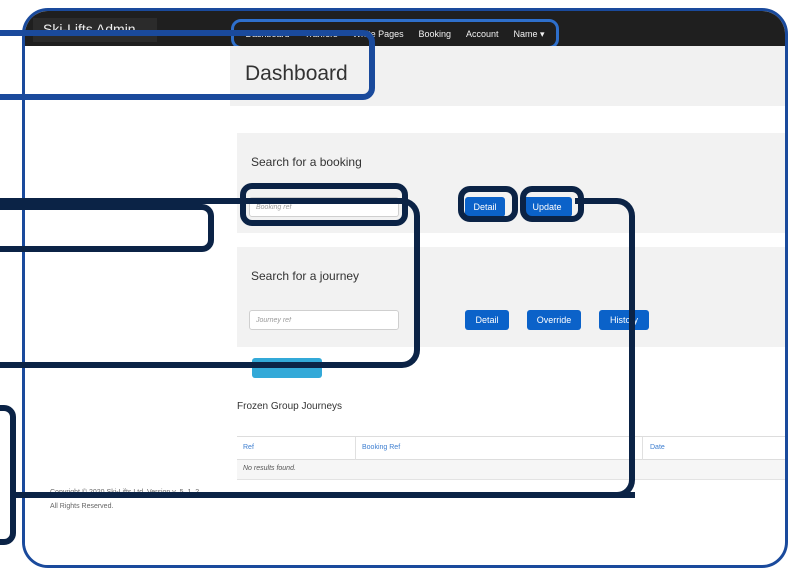 The width and height of the screenshot is (791, 568). I want to click on callout-title-box, so click(187, 65).